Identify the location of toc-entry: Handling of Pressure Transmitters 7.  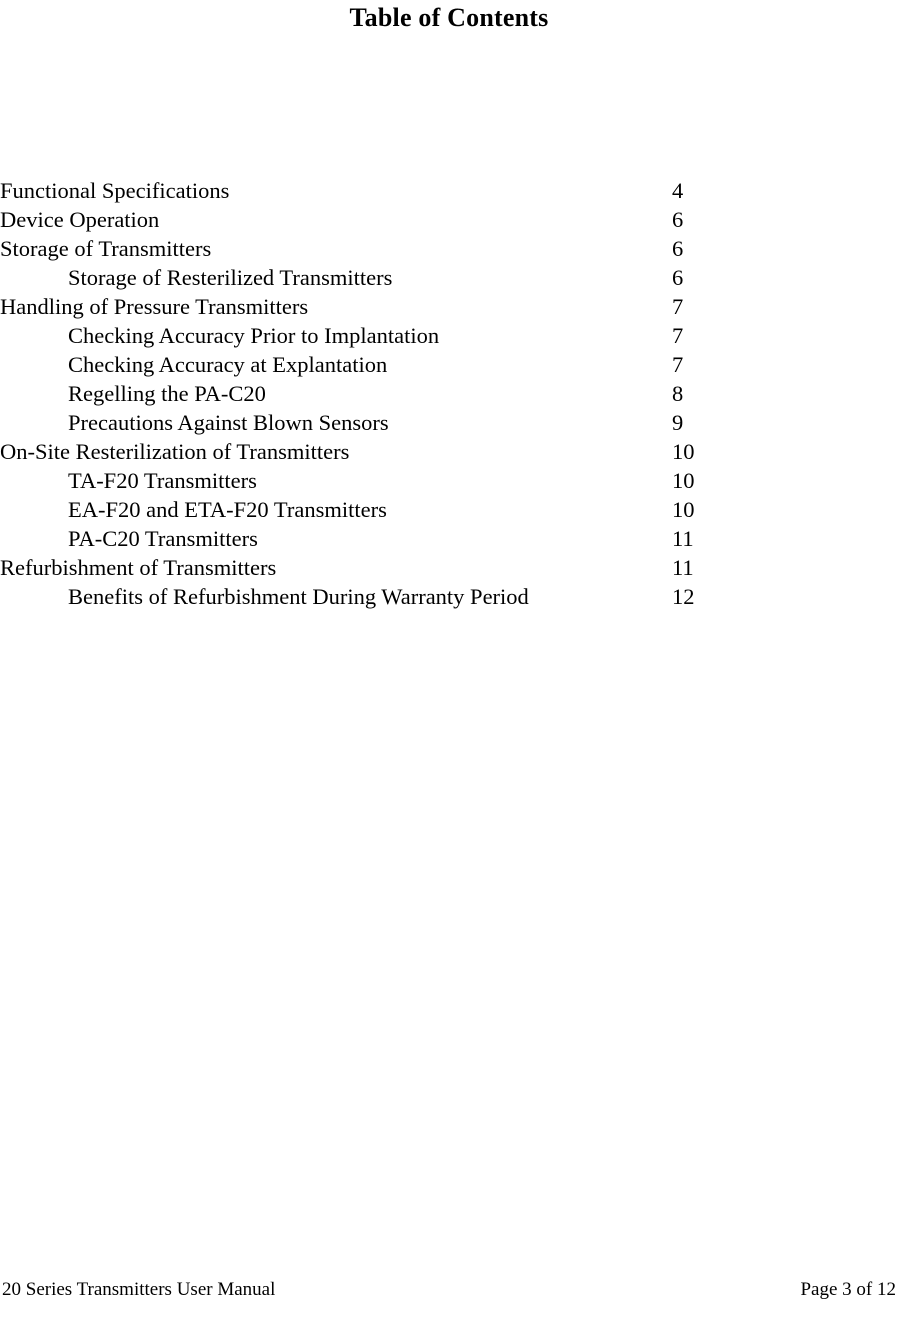
(380, 306).